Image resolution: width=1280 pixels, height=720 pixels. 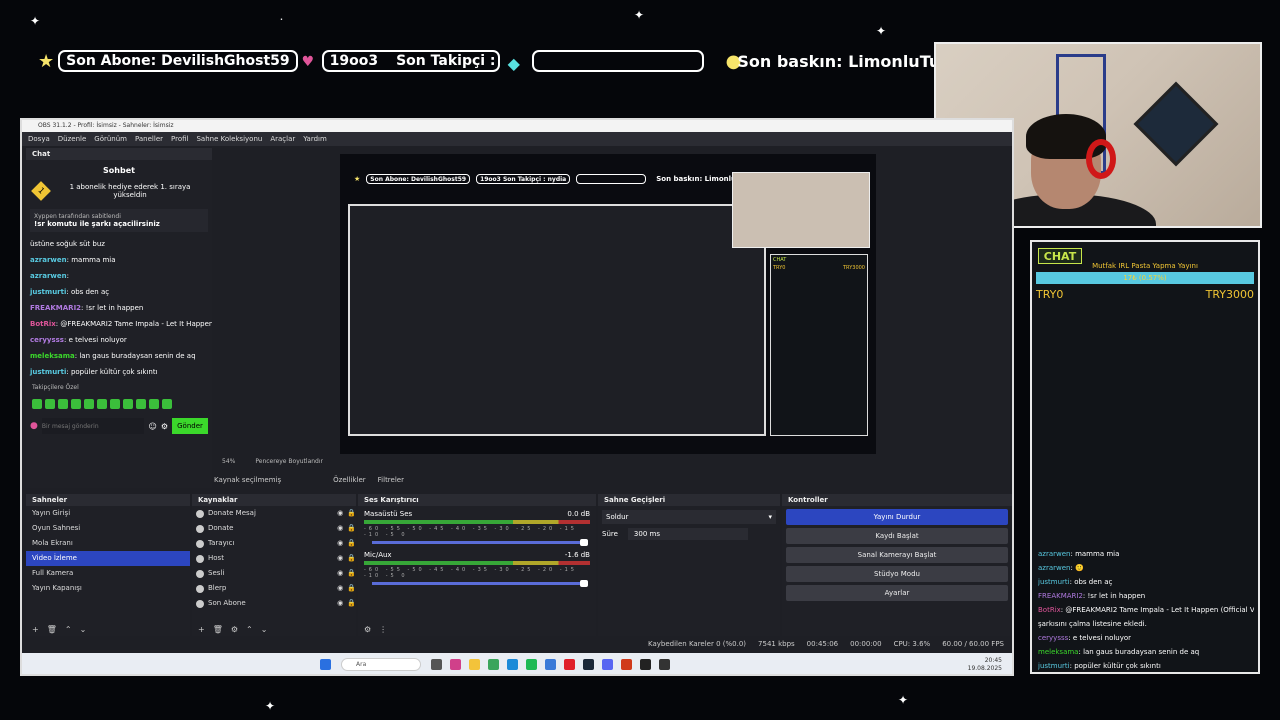 What do you see at coordinates (897, 574) in the screenshot?
I see `control-button: Stüdyo Modu` at bounding box center [897, 574].